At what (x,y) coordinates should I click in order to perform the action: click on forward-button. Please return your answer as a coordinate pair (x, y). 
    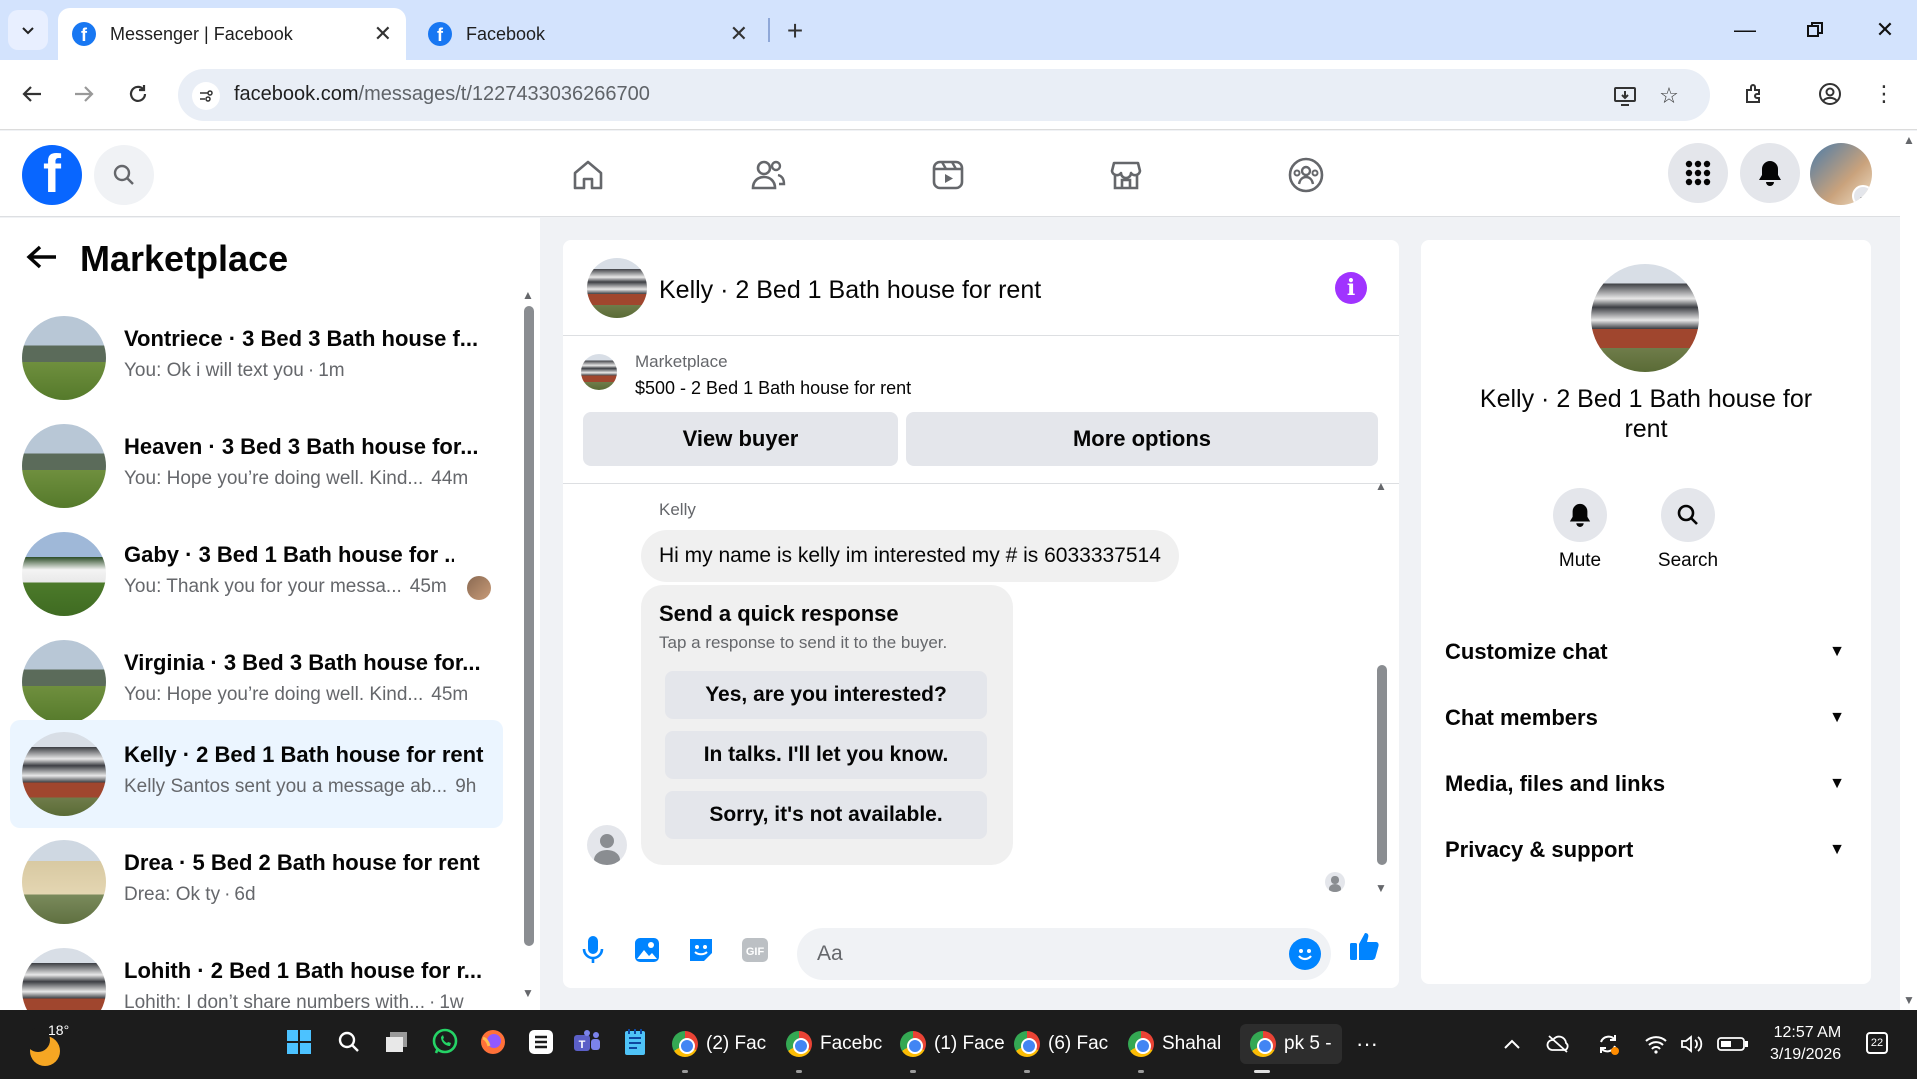
    Looking at the image, I should click on (84, 94).